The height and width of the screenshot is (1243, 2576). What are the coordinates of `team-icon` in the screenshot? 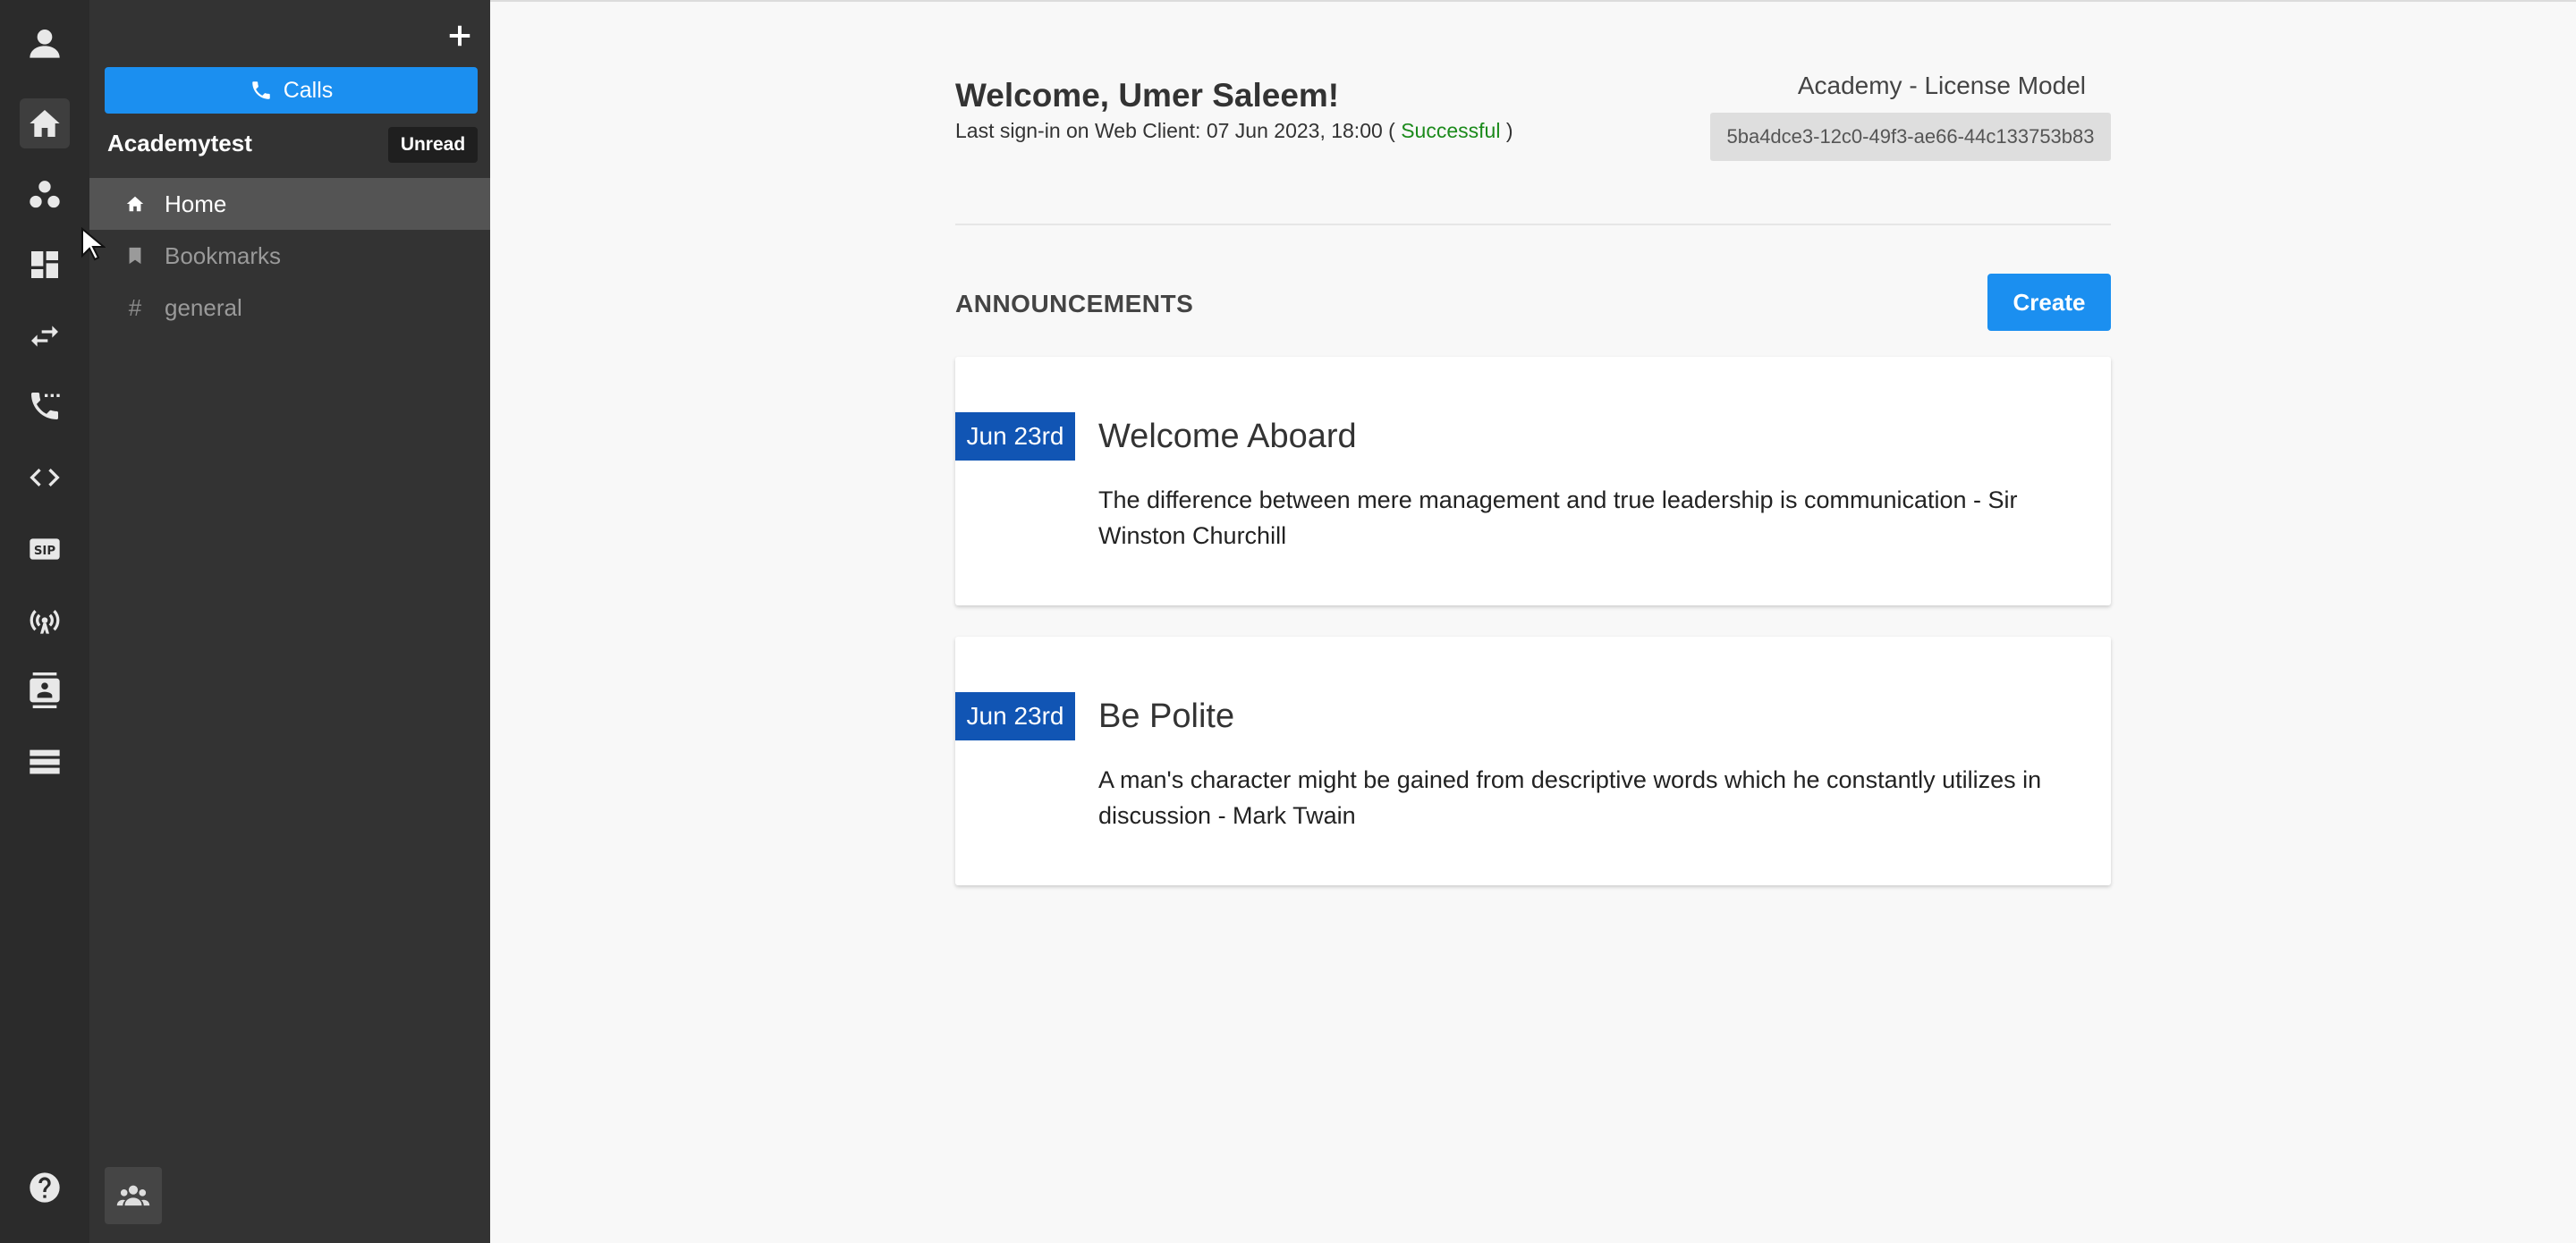 It's located at (133, 1195).